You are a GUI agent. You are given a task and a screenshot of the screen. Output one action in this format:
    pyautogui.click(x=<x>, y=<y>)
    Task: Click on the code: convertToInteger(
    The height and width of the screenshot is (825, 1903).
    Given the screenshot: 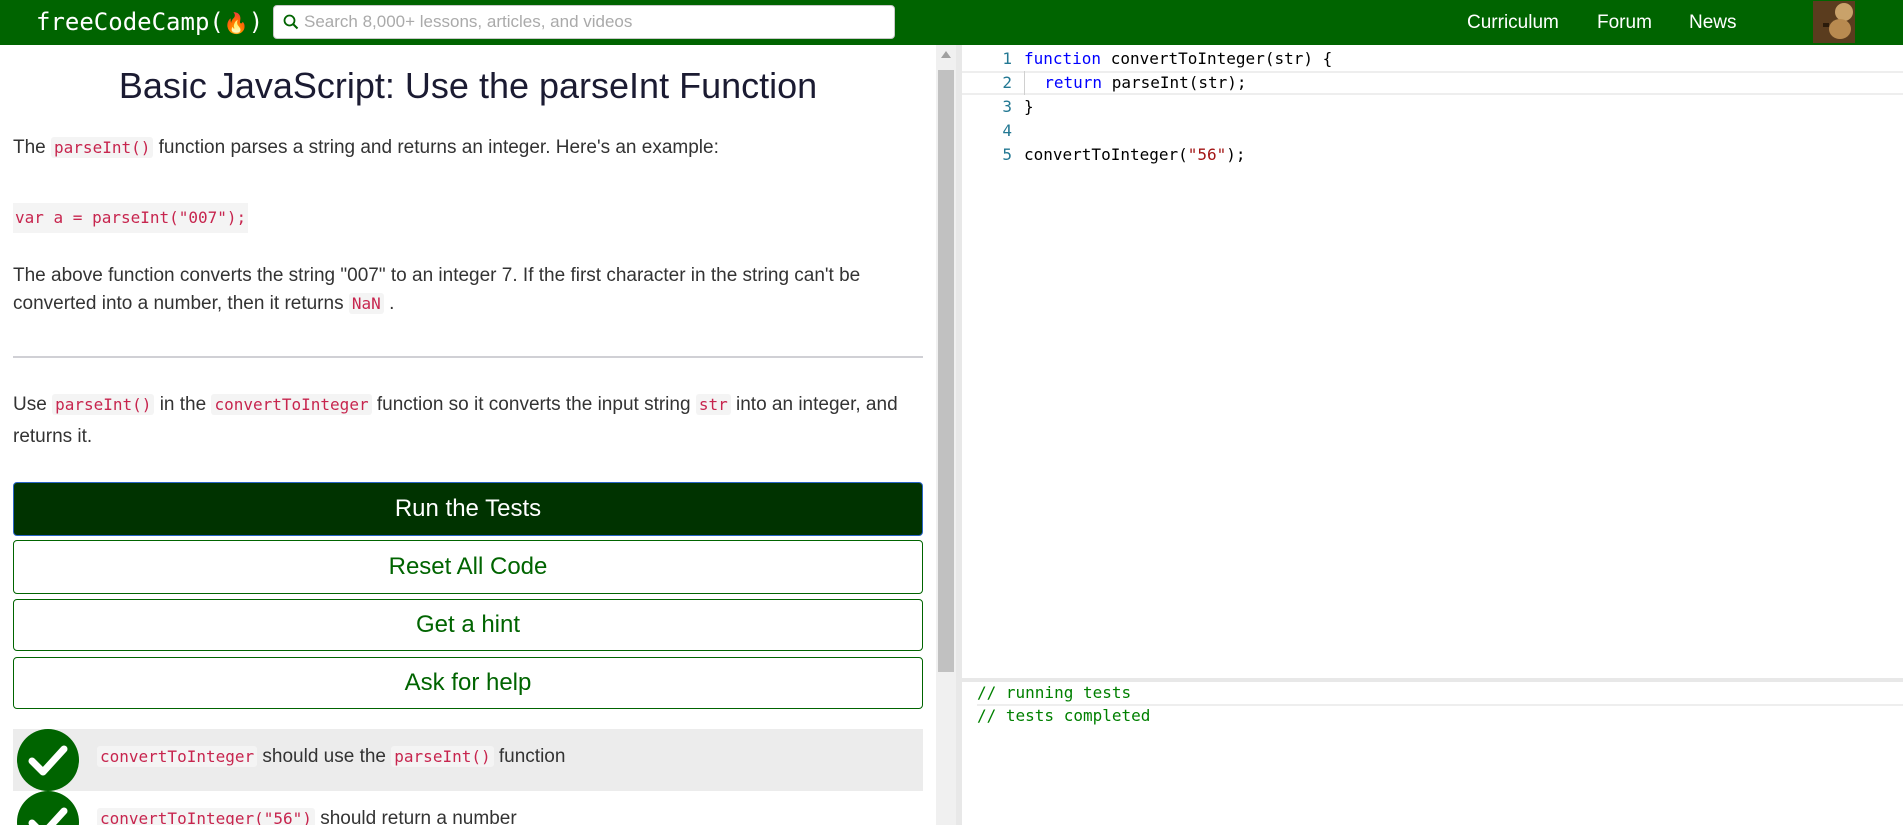 What is the action you would take?
    pyautogui.click(x=1106, y=154)
    